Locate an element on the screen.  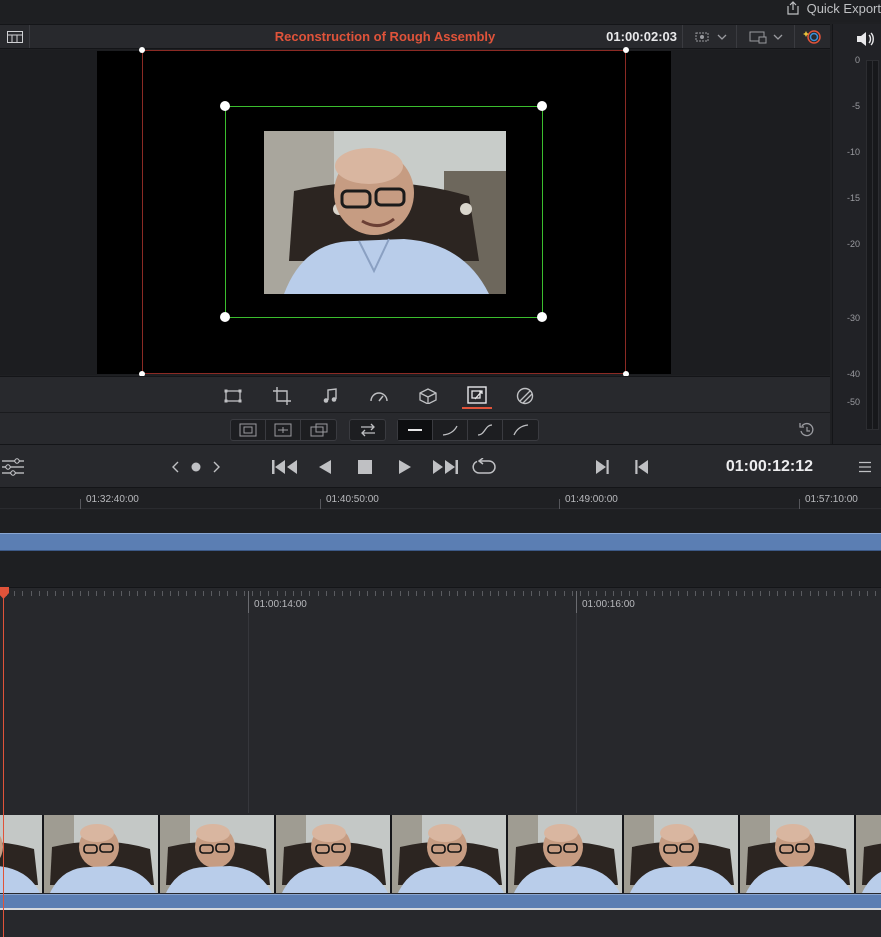
timeline-title: Reconstruction of Rough Assembly is located at coordinates (385, 36).